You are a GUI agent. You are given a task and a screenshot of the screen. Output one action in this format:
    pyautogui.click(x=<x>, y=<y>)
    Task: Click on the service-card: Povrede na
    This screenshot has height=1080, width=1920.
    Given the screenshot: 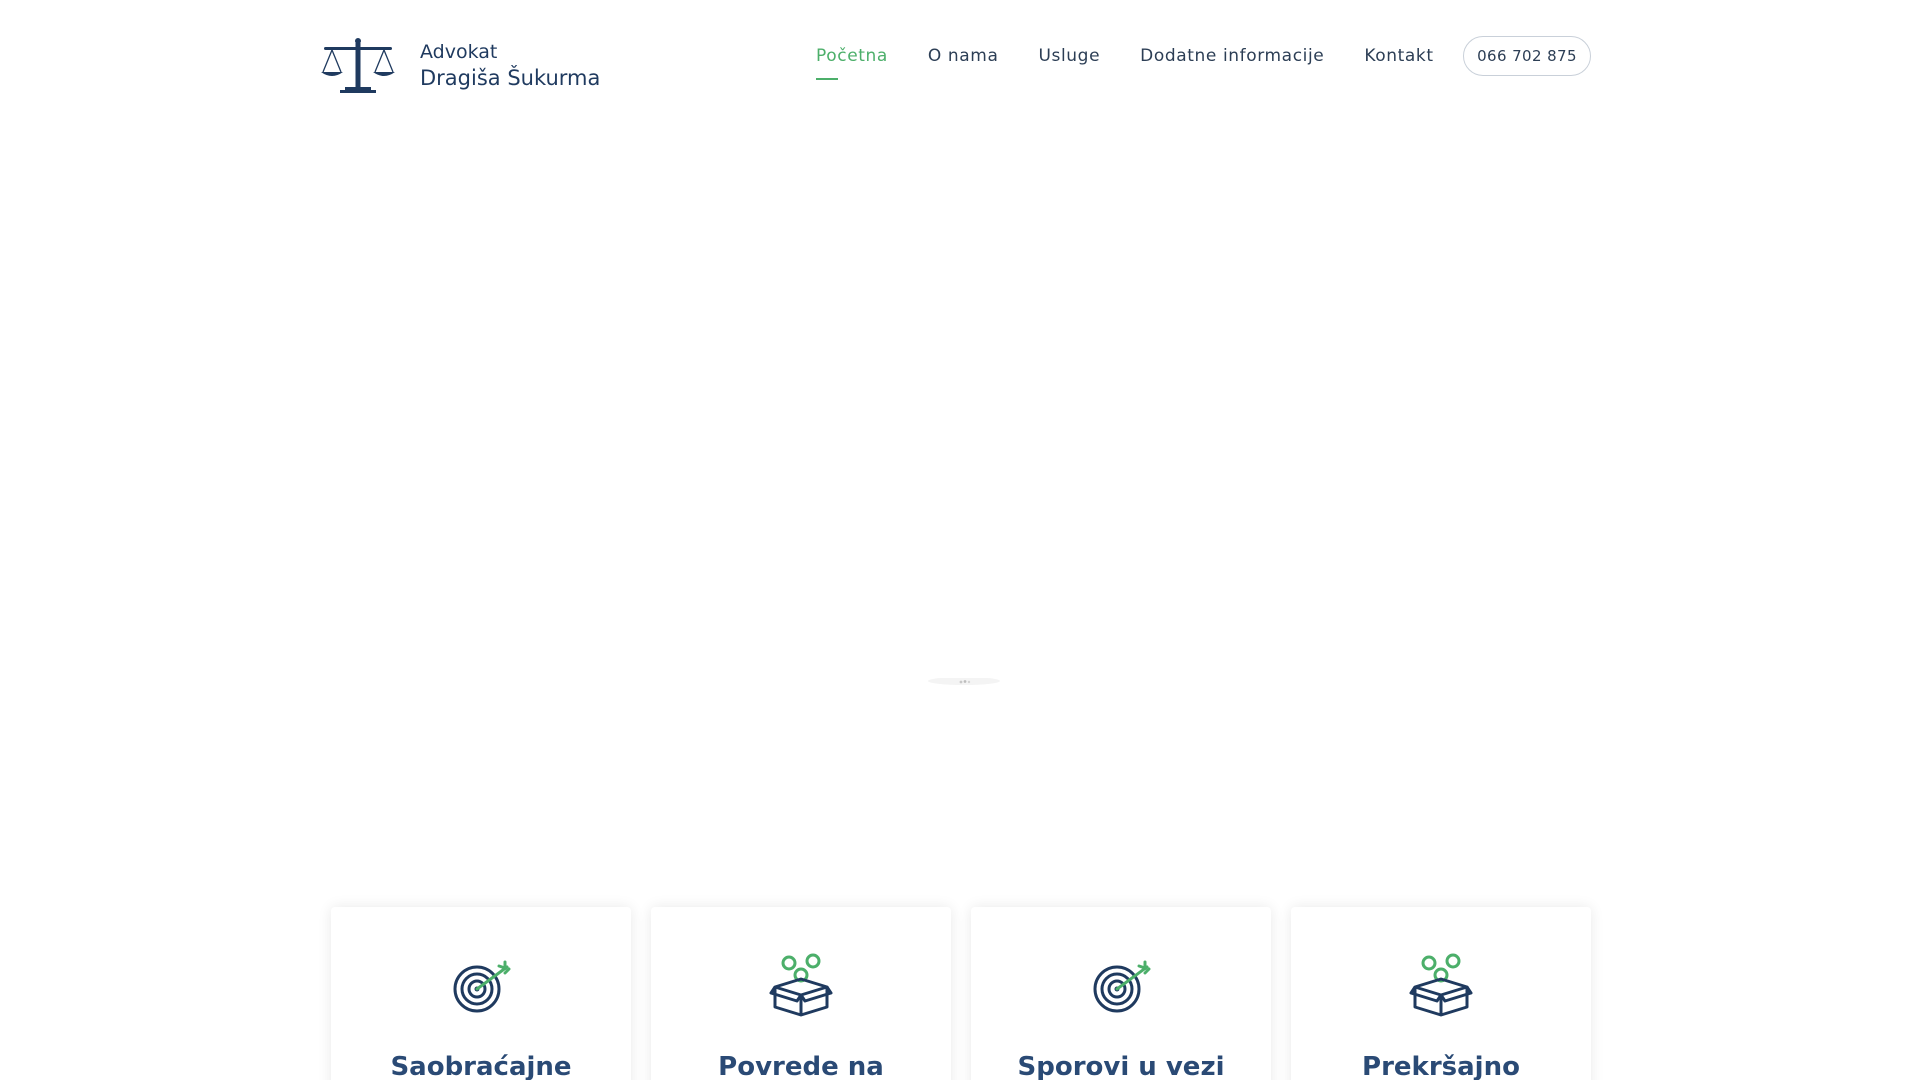 What is the action you would take?
    pyautogui.click(x=801, y=993)
    